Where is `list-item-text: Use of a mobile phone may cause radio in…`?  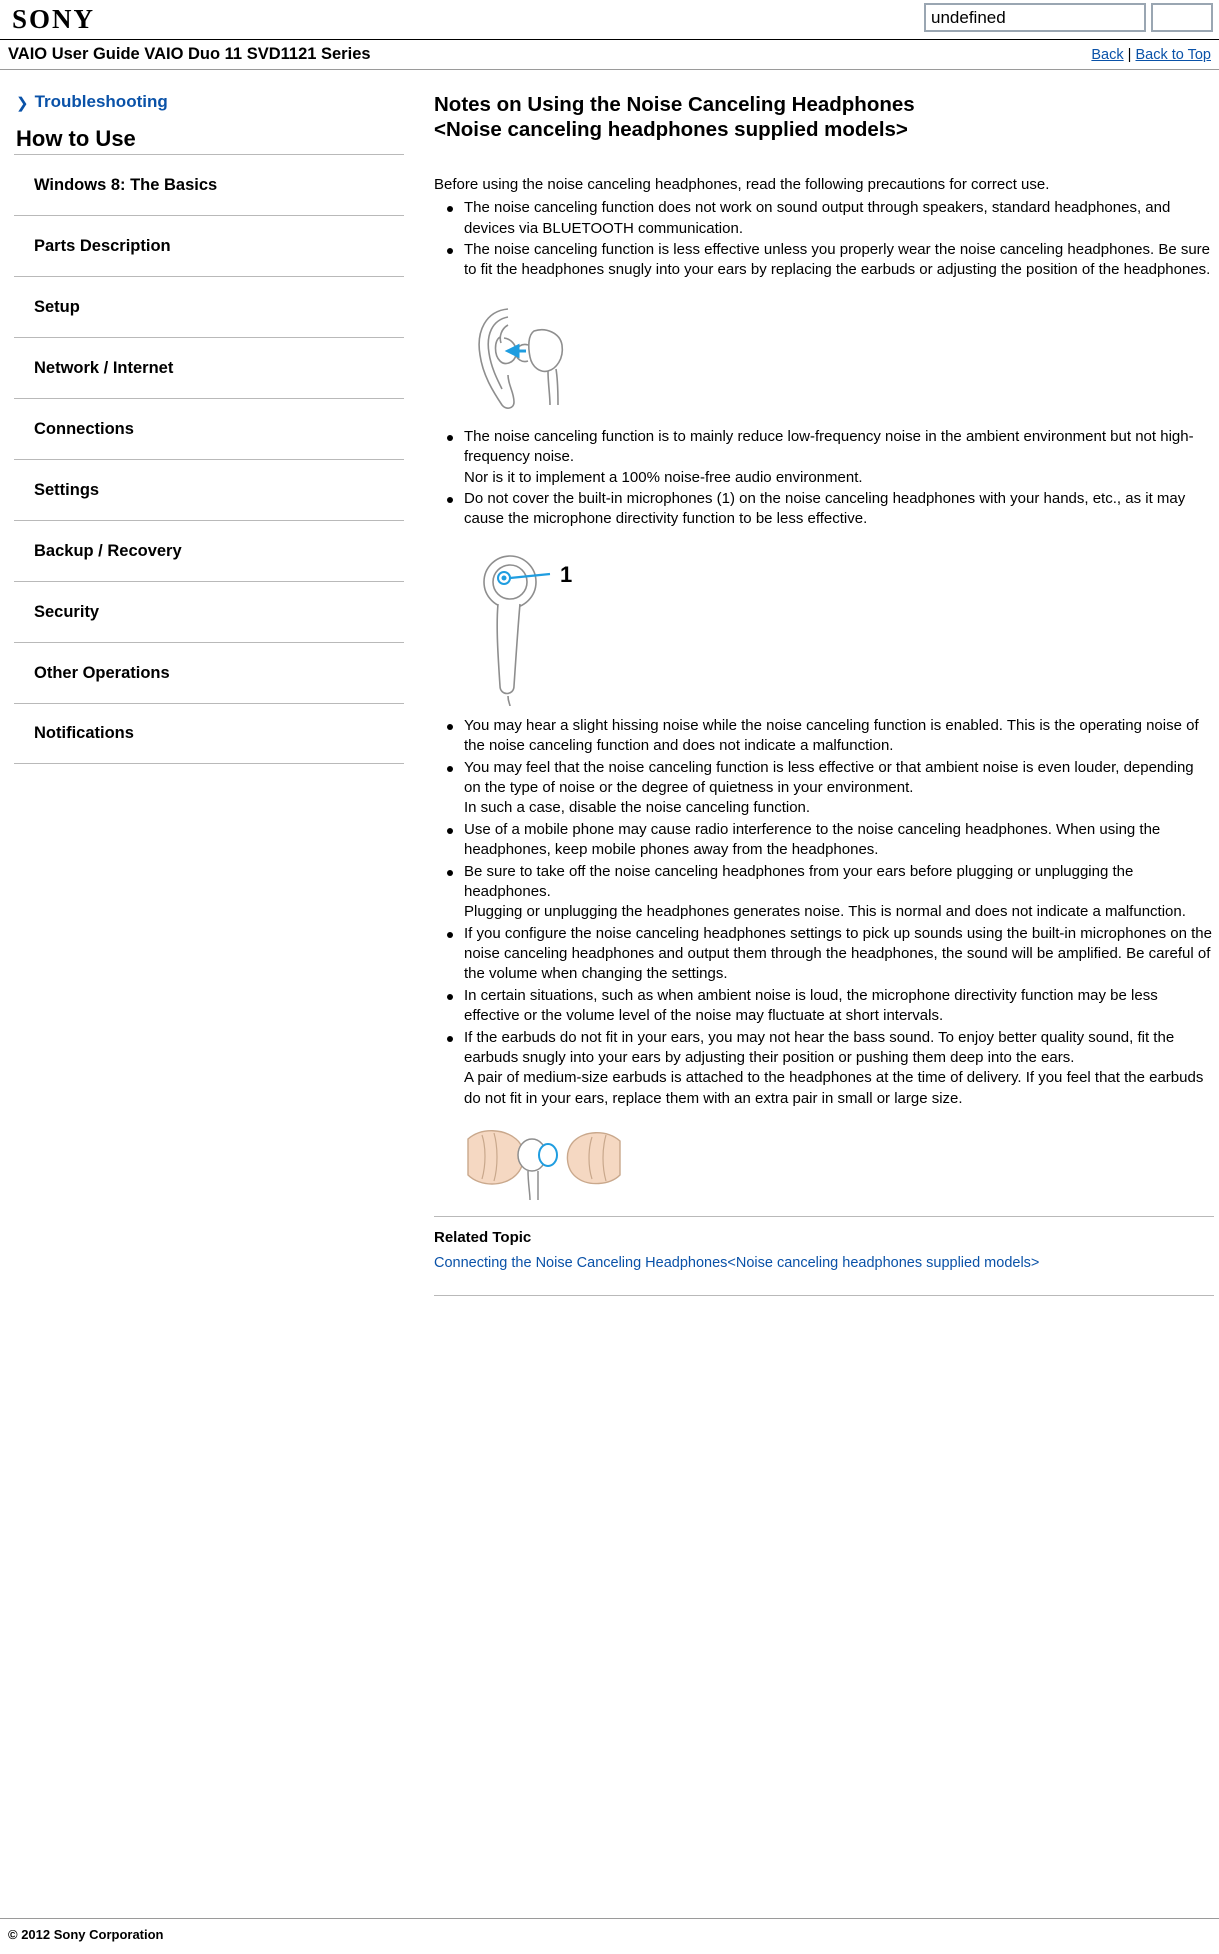 list-item-text: Use of a mobile phone may cause radio in… is located at coordinates (812, 839).